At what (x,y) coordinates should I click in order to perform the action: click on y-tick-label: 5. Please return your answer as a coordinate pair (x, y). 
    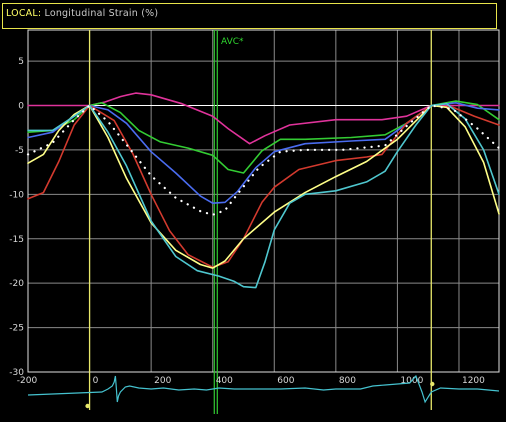
    Looking at the image, I should click on (21, 62).